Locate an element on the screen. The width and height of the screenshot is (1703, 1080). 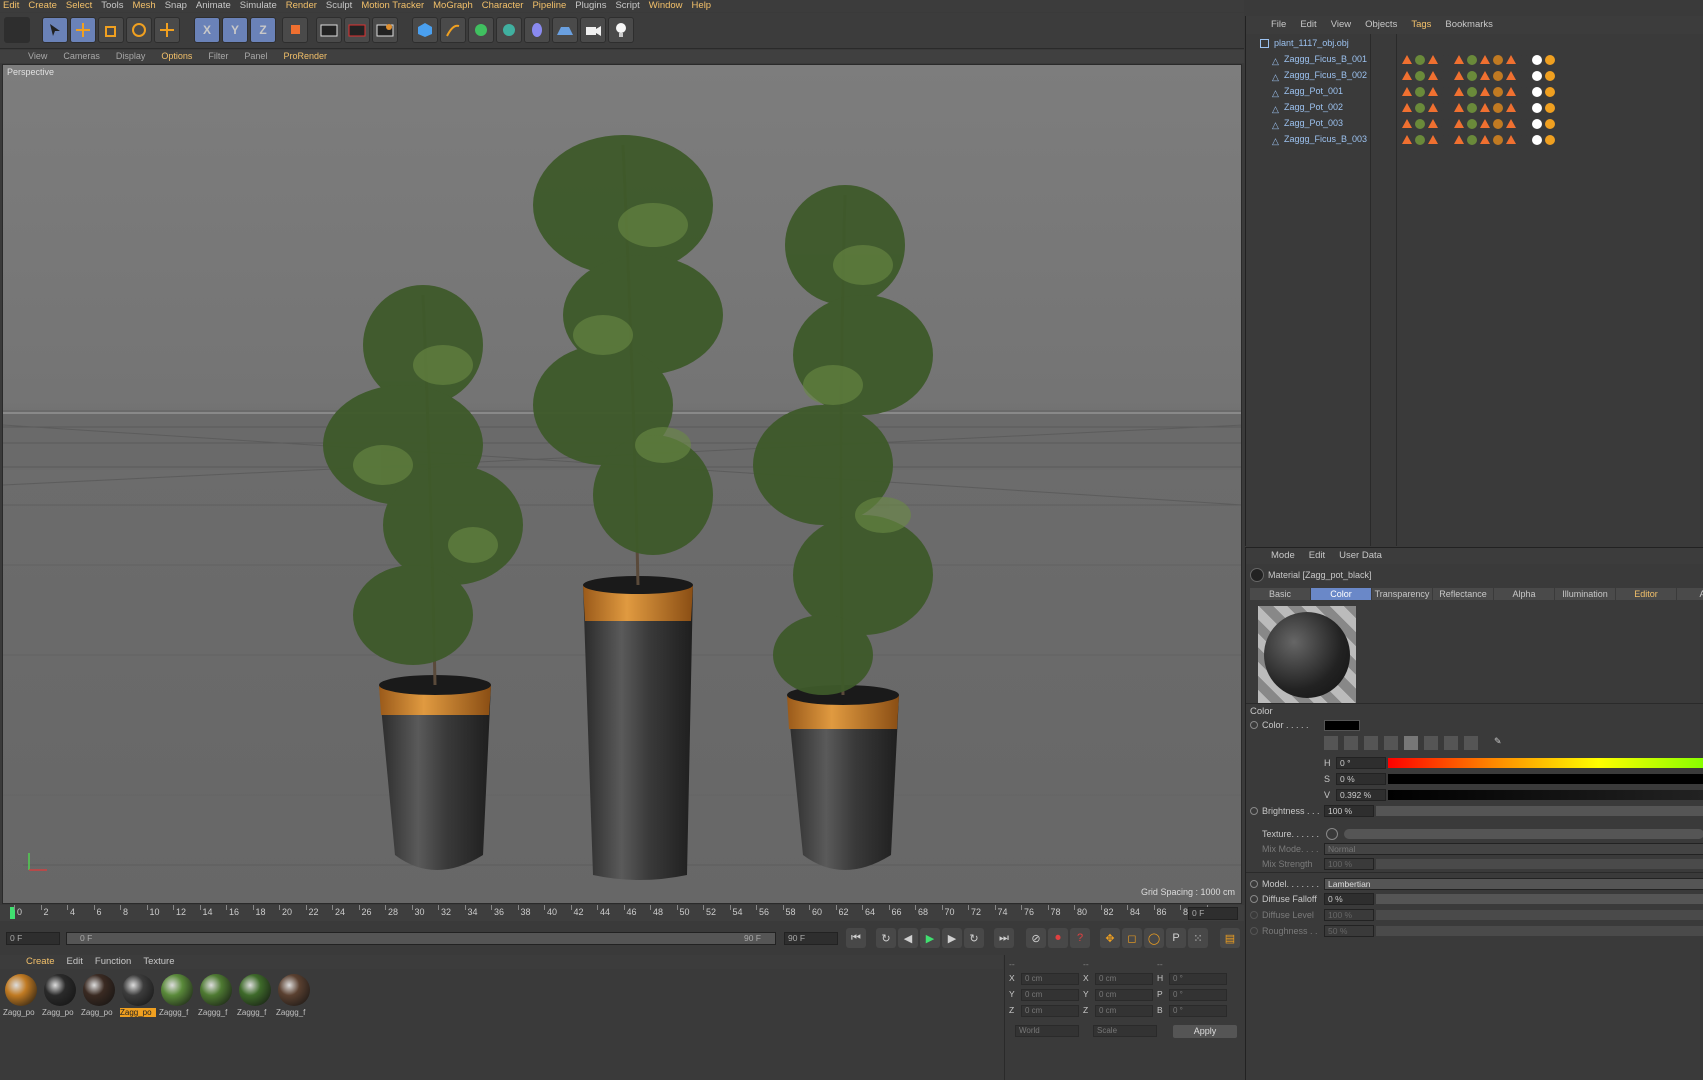
select-tool-icon is located at coordinates (55, 30).